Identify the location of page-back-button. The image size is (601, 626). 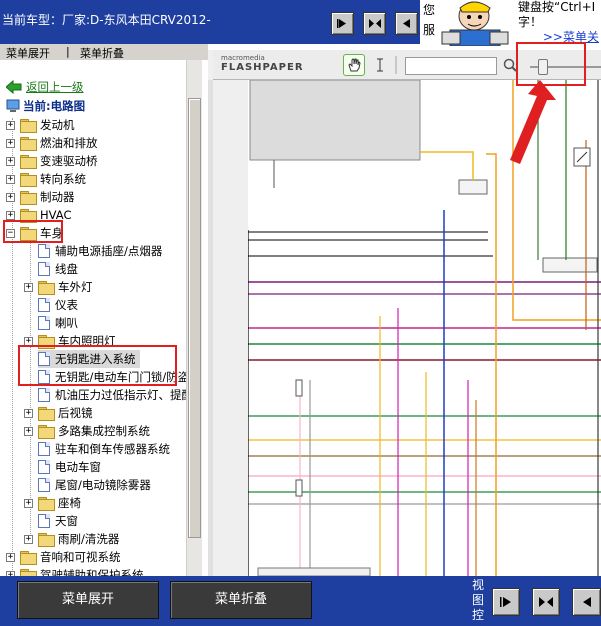
(406, 23).